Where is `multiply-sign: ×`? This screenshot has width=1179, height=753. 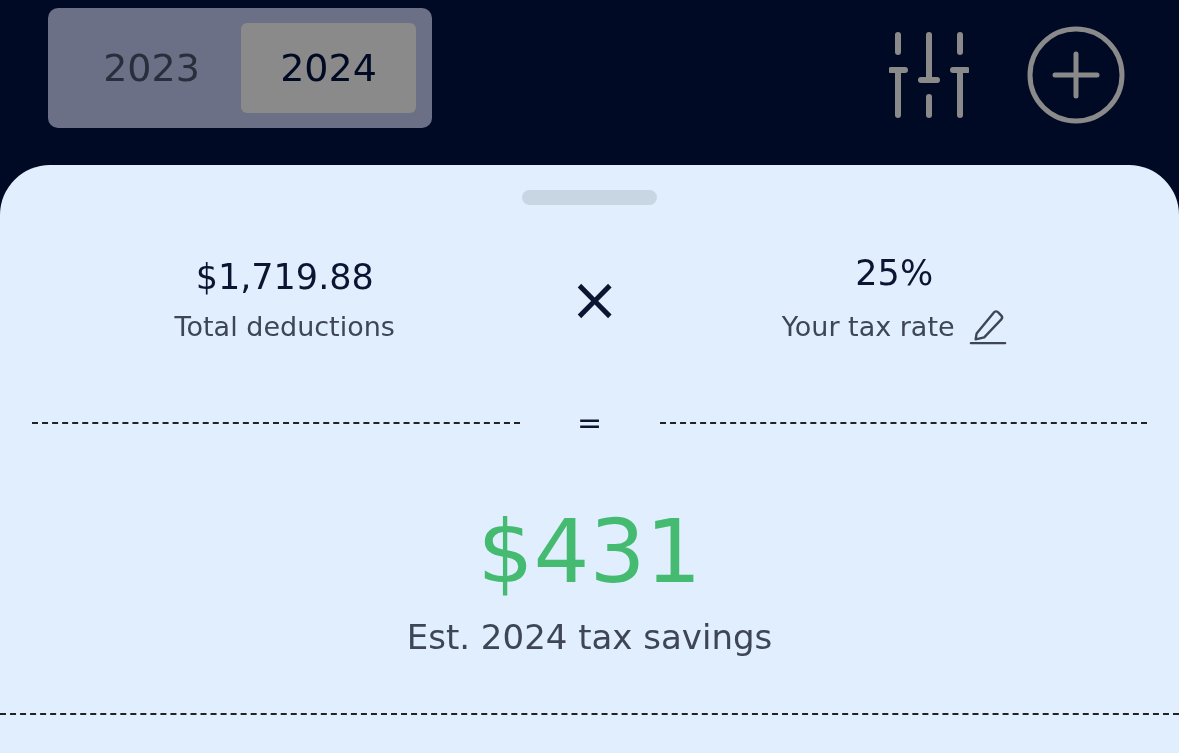
multiply-sign: × is located at coordinates (589, 299).